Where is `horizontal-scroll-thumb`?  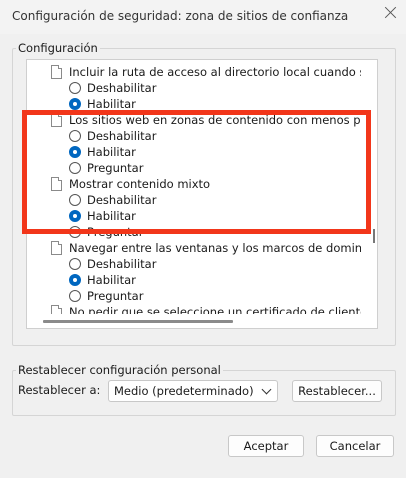 horizontal-scroll-thumb is located at coordinates (138, 321).